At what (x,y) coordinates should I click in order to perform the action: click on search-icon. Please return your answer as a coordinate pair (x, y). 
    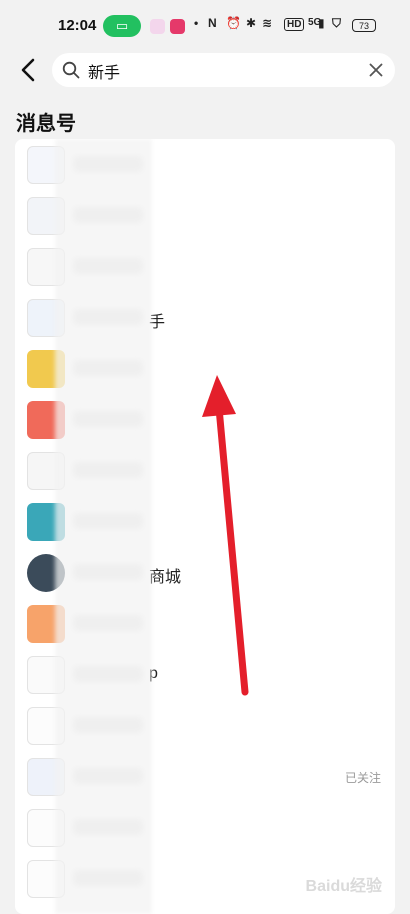
    Looking at the image, I should click on (71, 70).